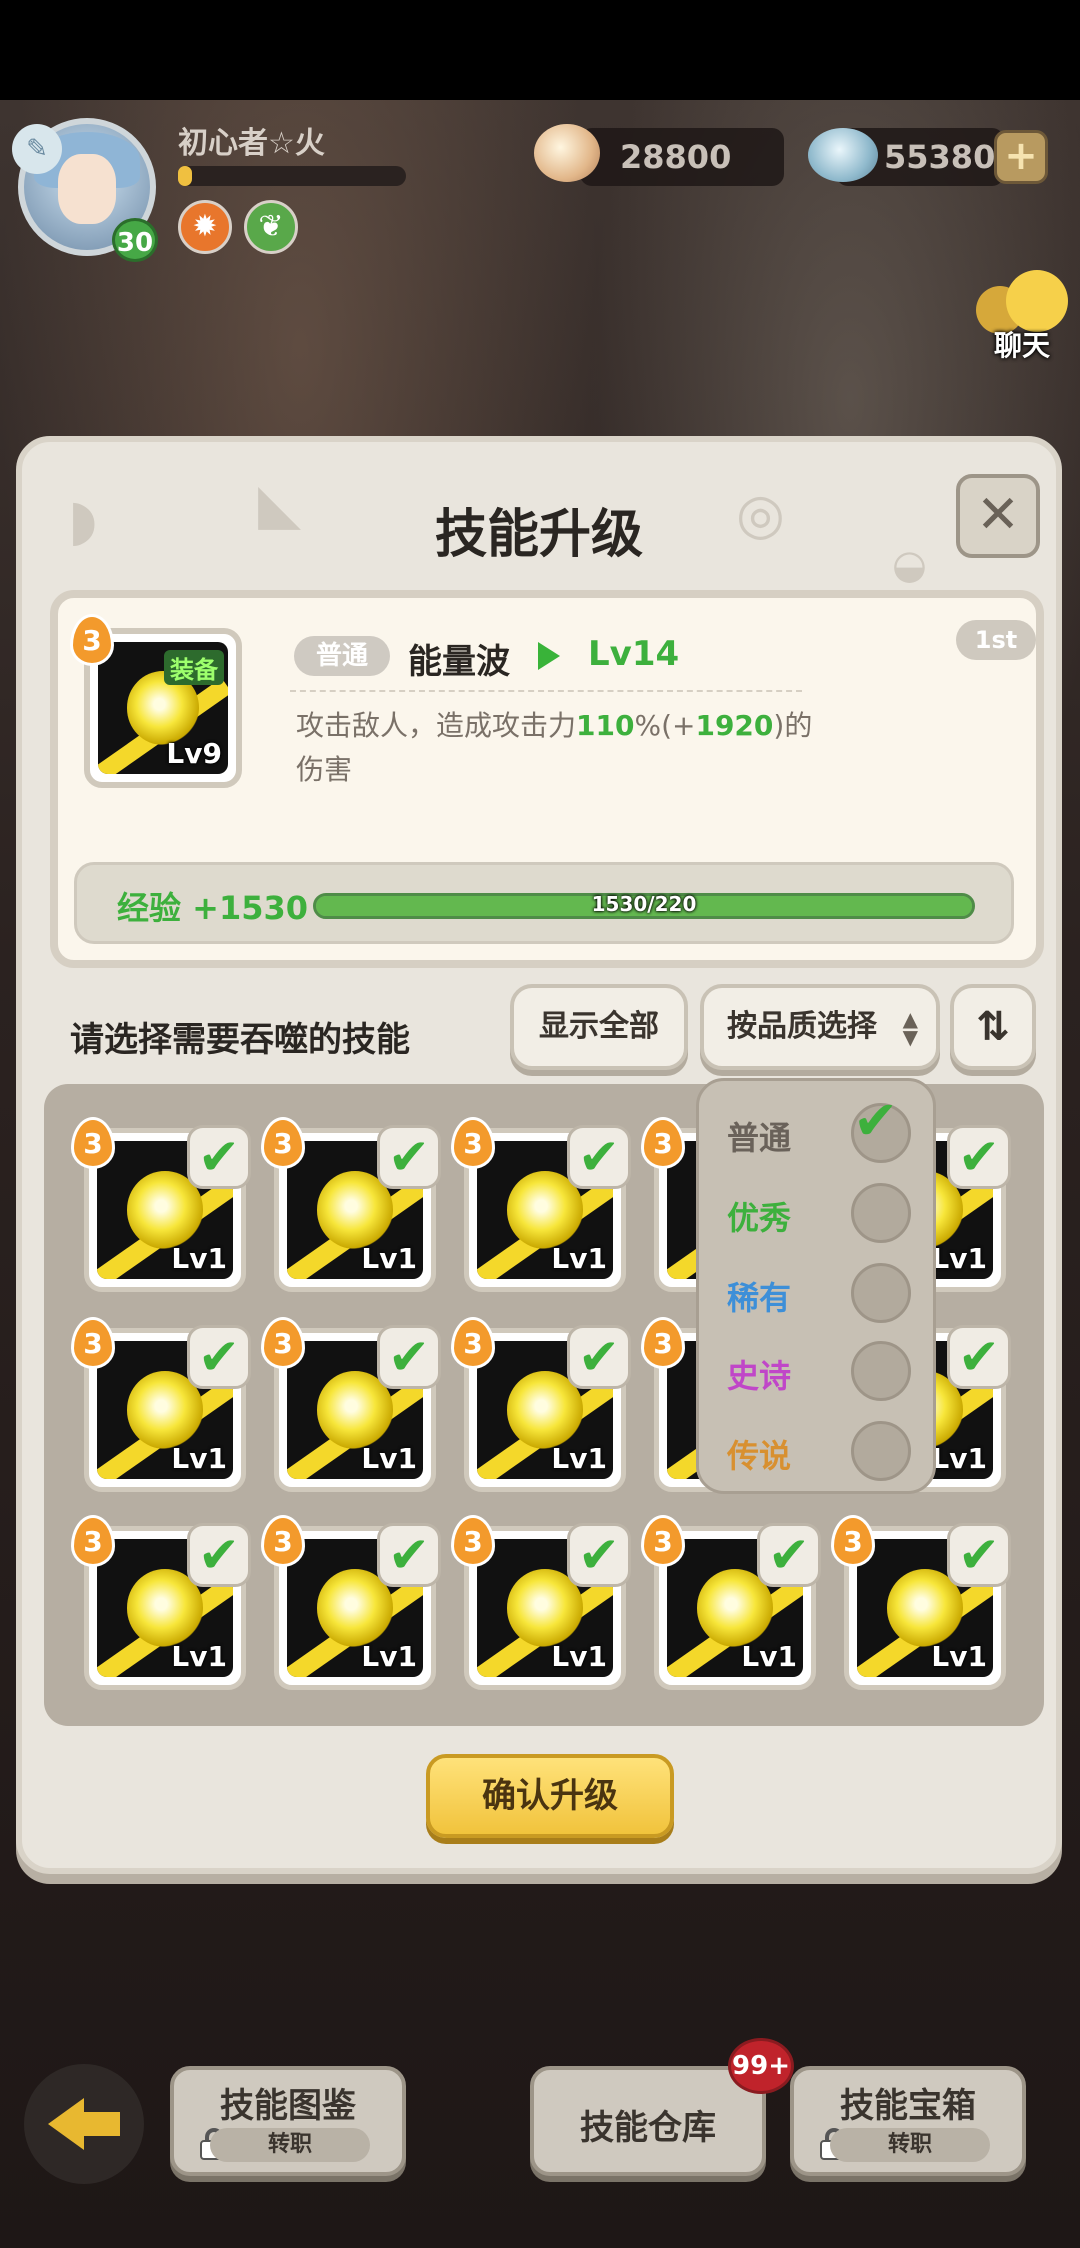  Describe the element at coordinates (665, 725) in the screenshot. I see `desc-percent-suffix: %(+` at that location.